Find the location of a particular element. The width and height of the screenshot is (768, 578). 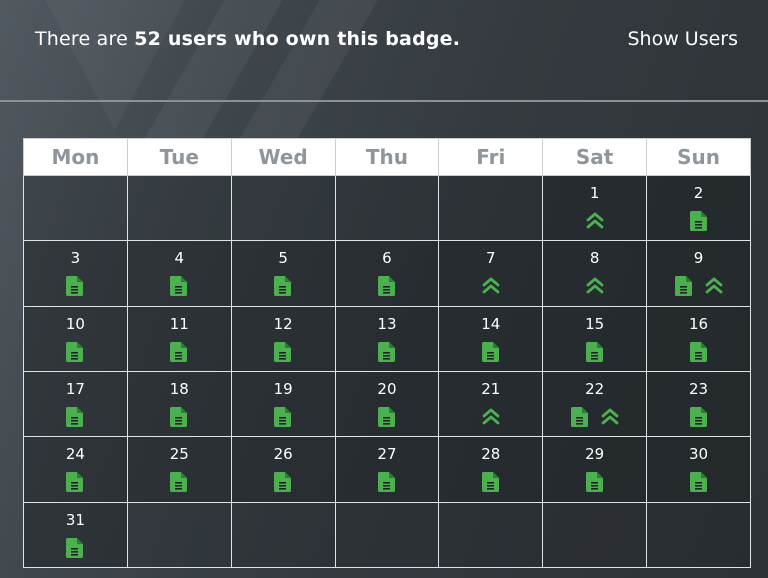

calendar-day-cell: 21 is located at coordinates (491, 404).